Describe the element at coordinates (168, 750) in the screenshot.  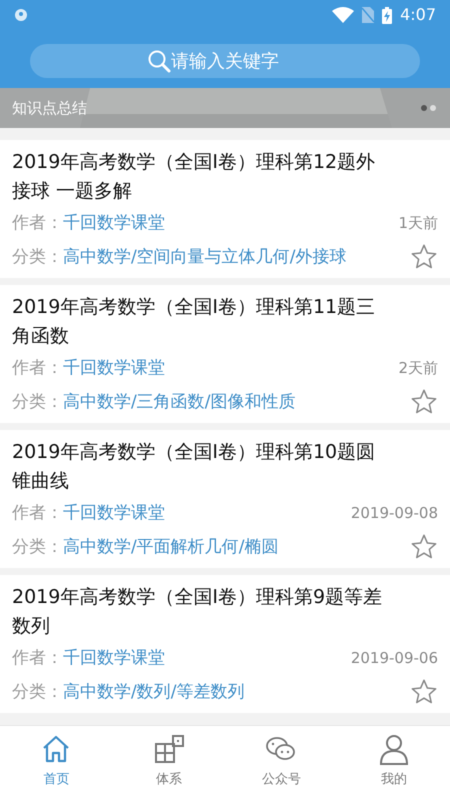
I see `grid-icon` at that location.